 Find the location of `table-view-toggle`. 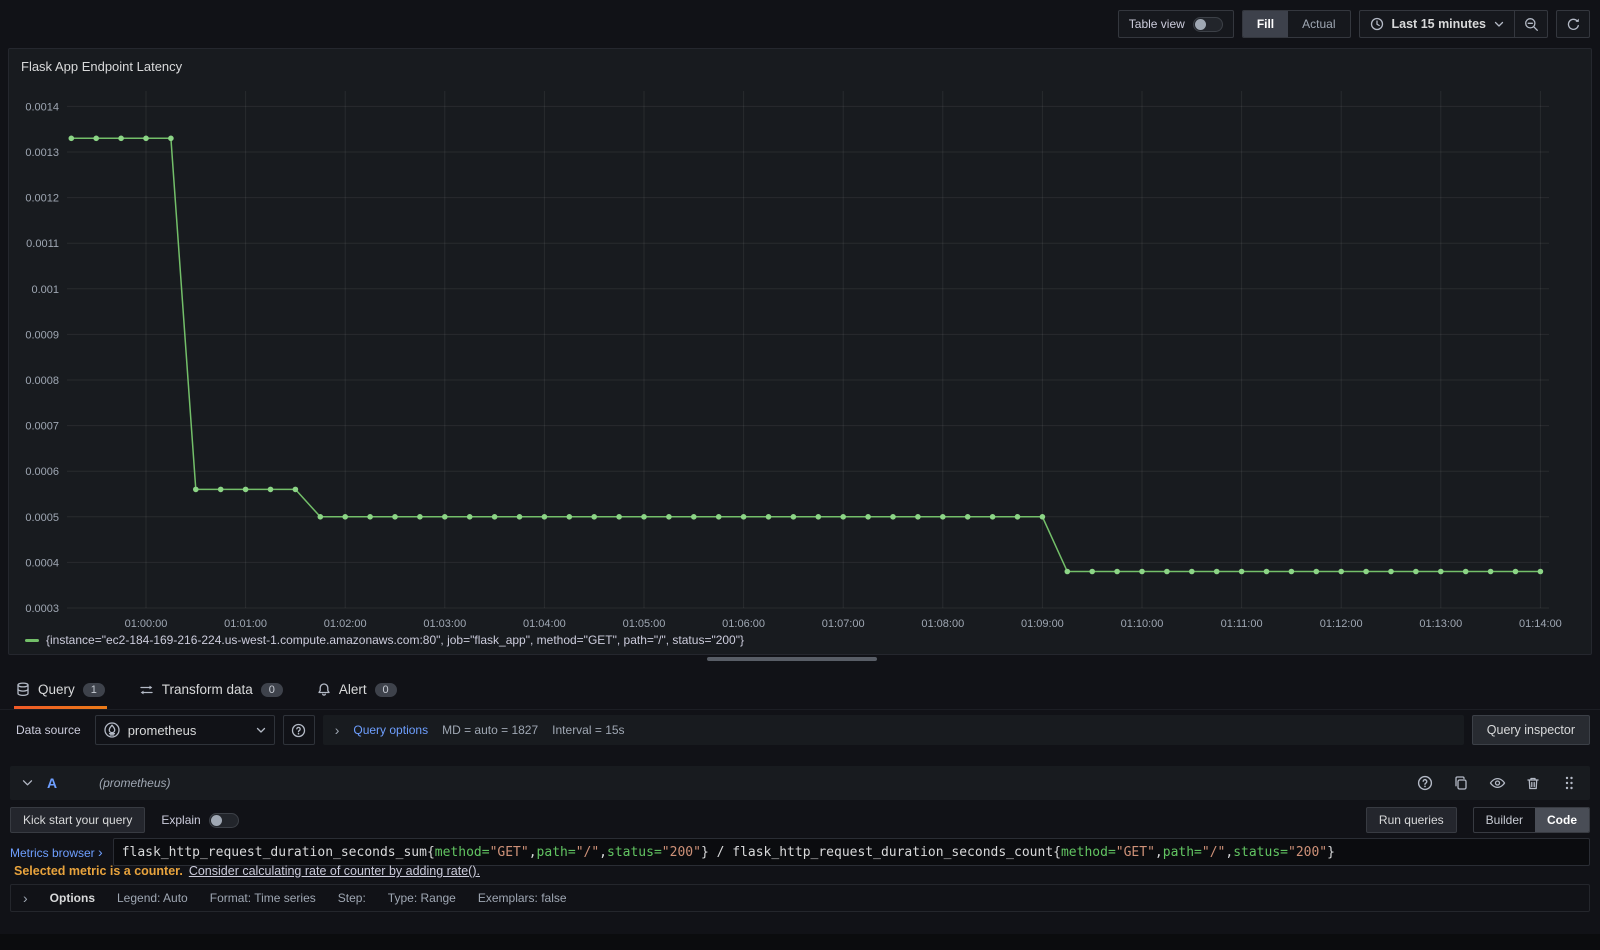

table-view-toggle is located at coordinates (1207, 24).